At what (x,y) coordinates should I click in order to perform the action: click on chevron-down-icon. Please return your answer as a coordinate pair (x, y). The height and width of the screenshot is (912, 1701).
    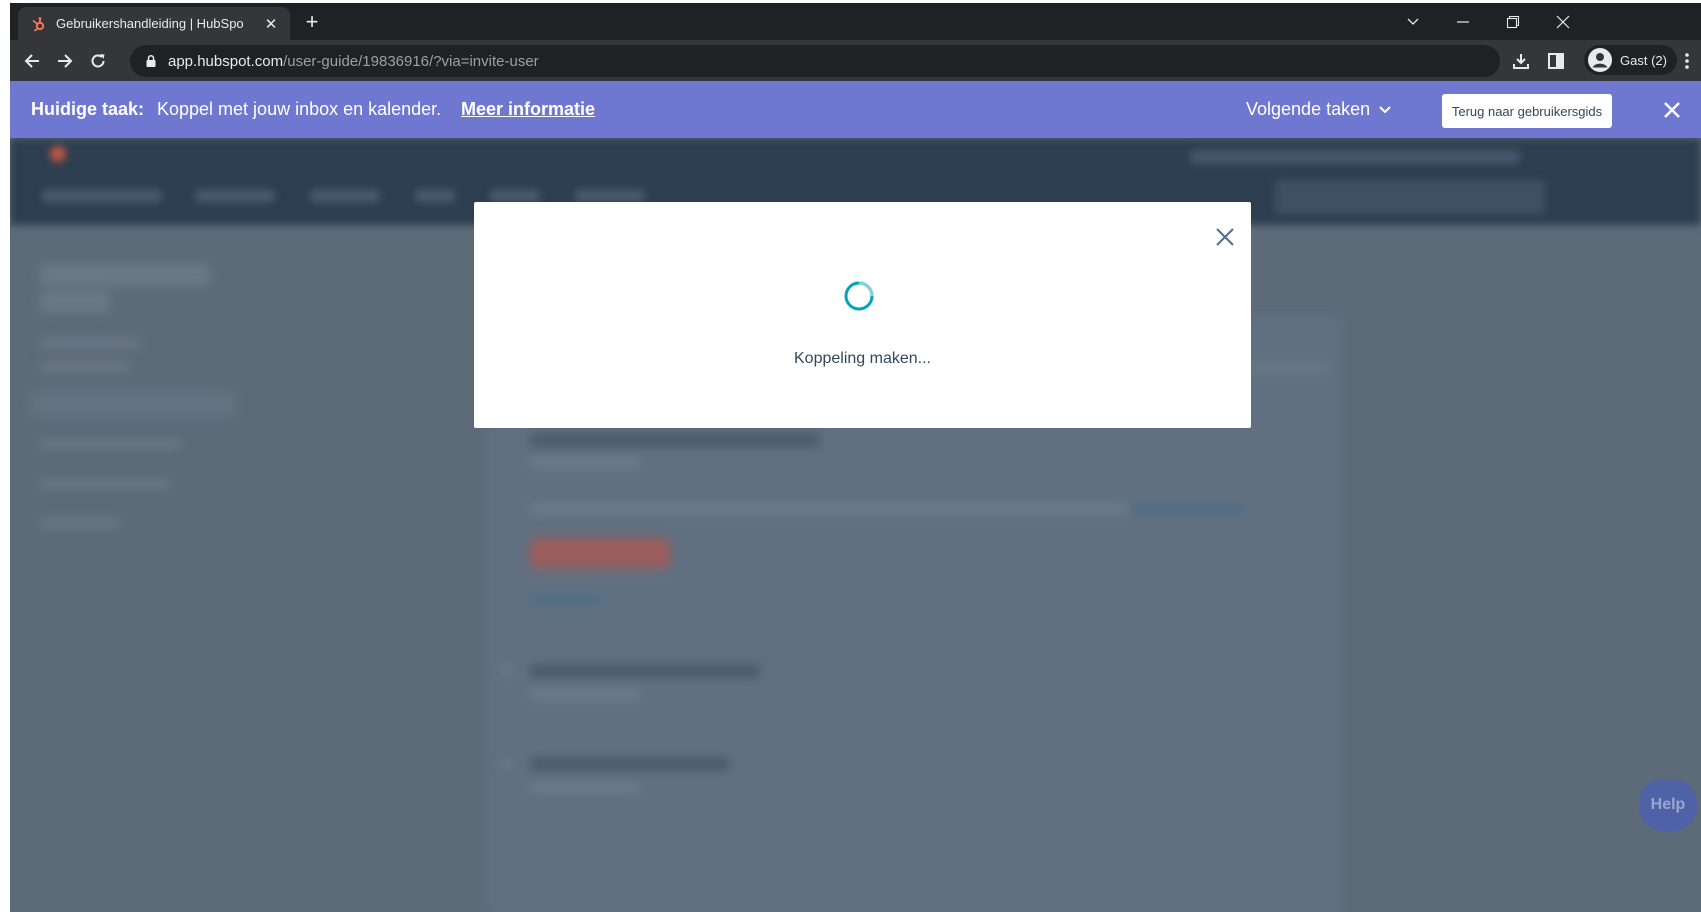
    Looking at the image, I should click on (1385, 109).